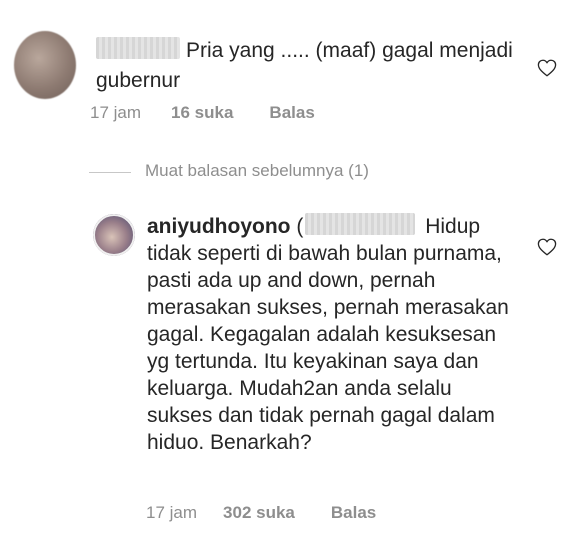 This screenshot has height=546, width=569. I want to click on redacted-mention, so click(360, 224).